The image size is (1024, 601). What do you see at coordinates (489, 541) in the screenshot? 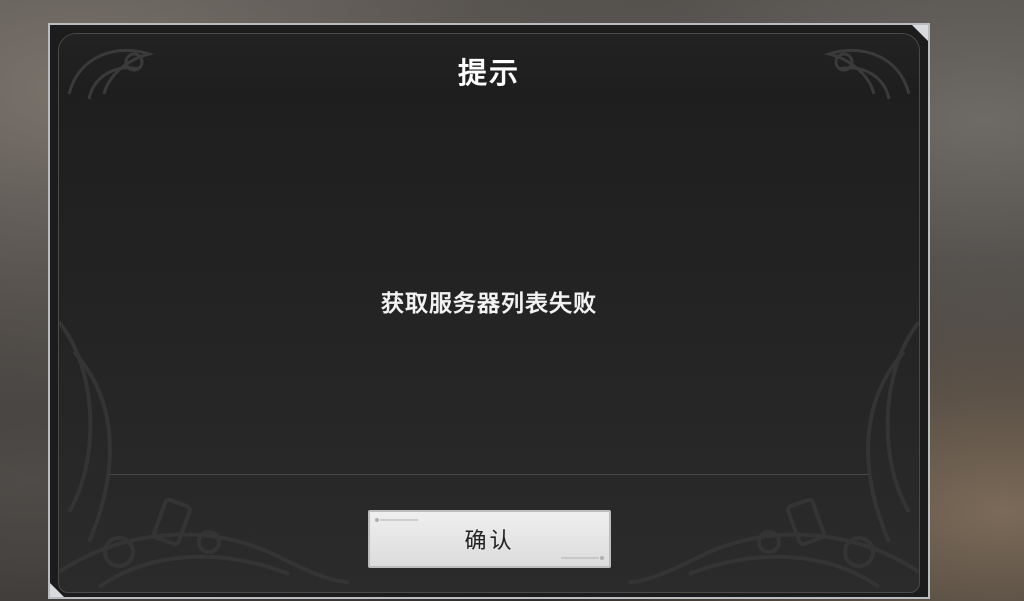
I see `confirm-button-label: 确认` at bounding box center [489, 541].